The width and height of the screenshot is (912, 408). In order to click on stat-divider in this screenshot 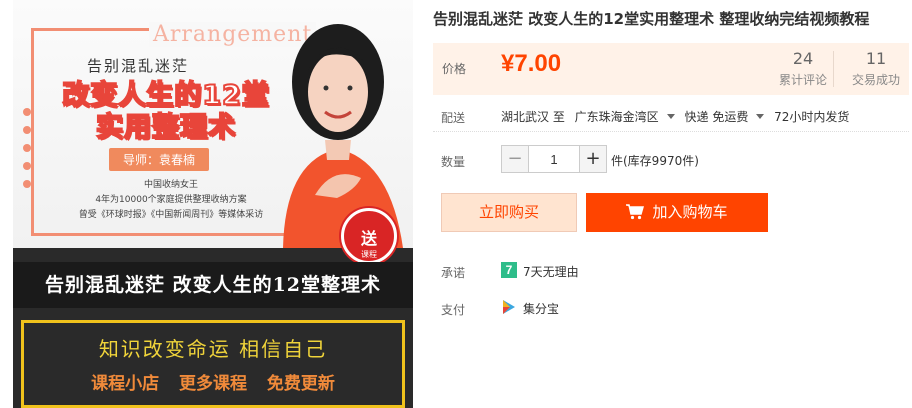, I will do `click(833, 69)`.